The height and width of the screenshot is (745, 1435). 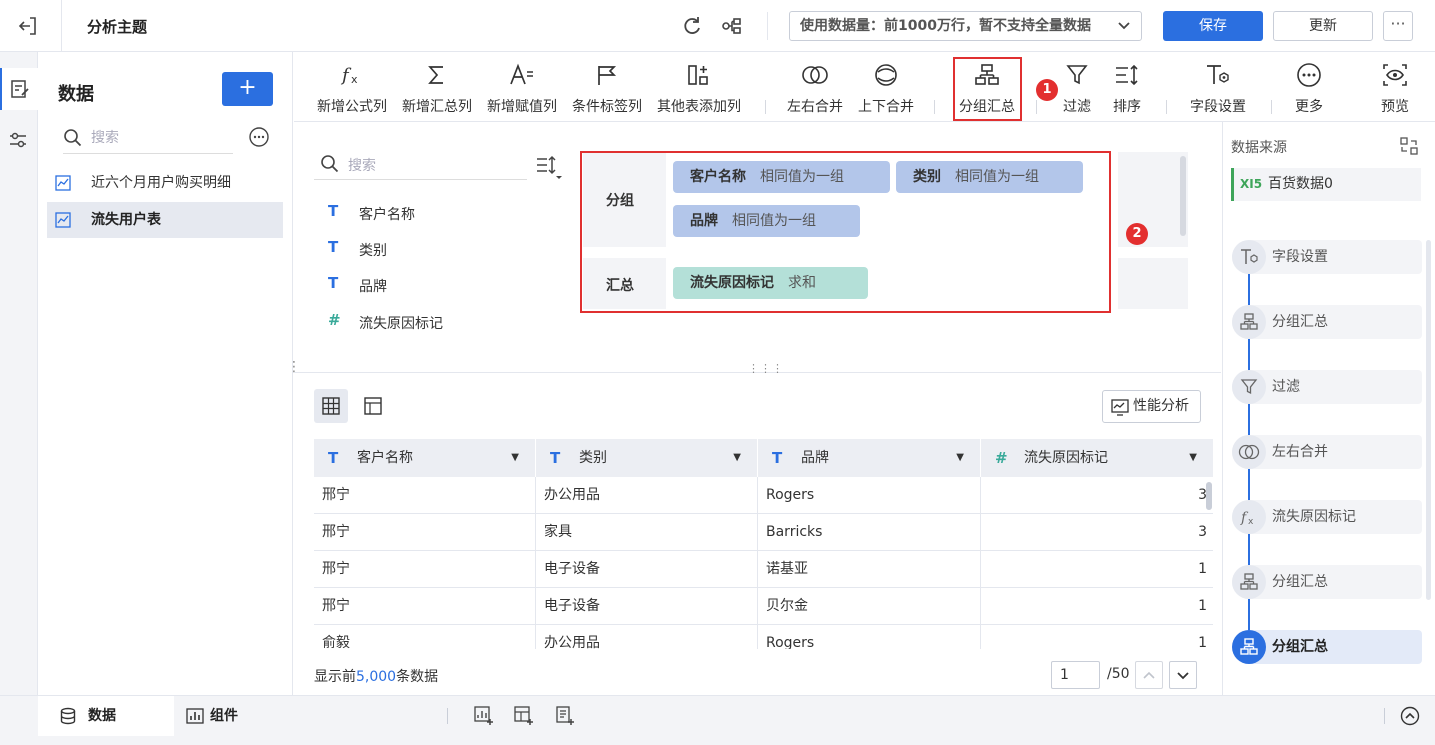 I want to click on chart-table-icon, so click(x=63, y=183).